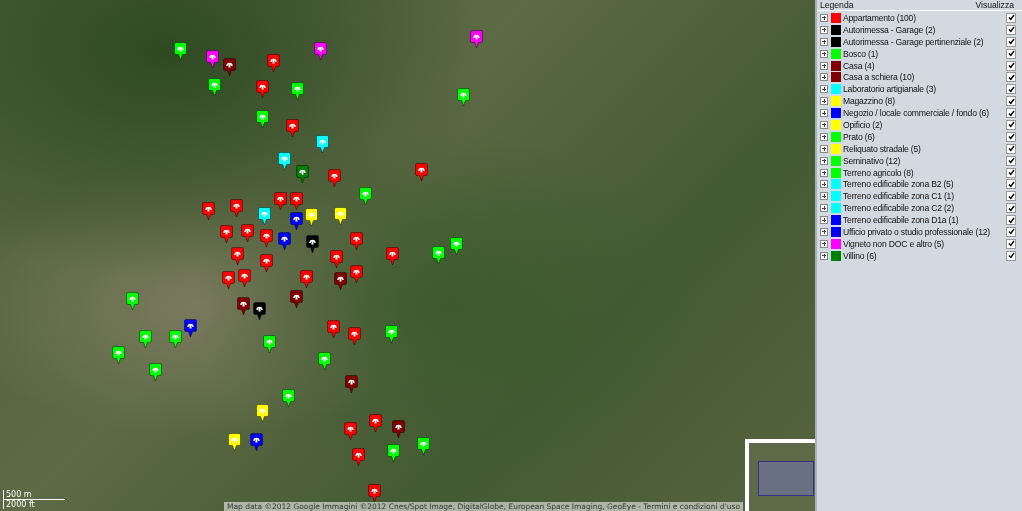 The image size is (1022, 511). Describe the element at coordinates (837, 5) in the screenshot. I see `legend-title: Legenda` at that location.